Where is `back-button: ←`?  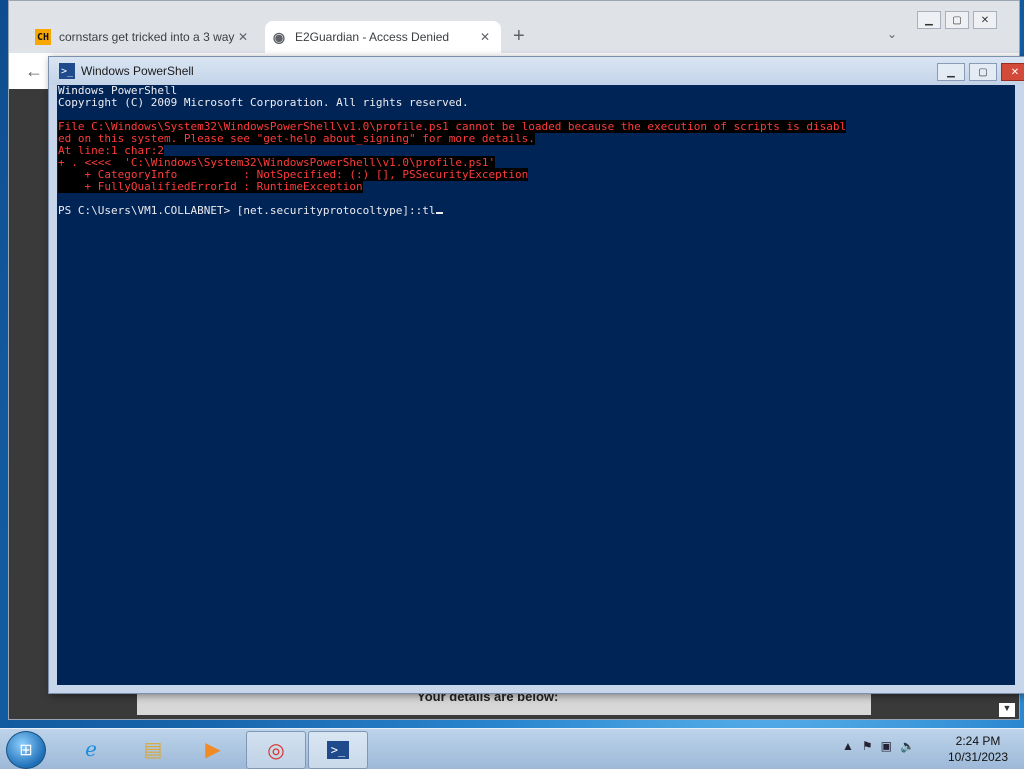 back-button: ← is located at coordinates (34, 71).